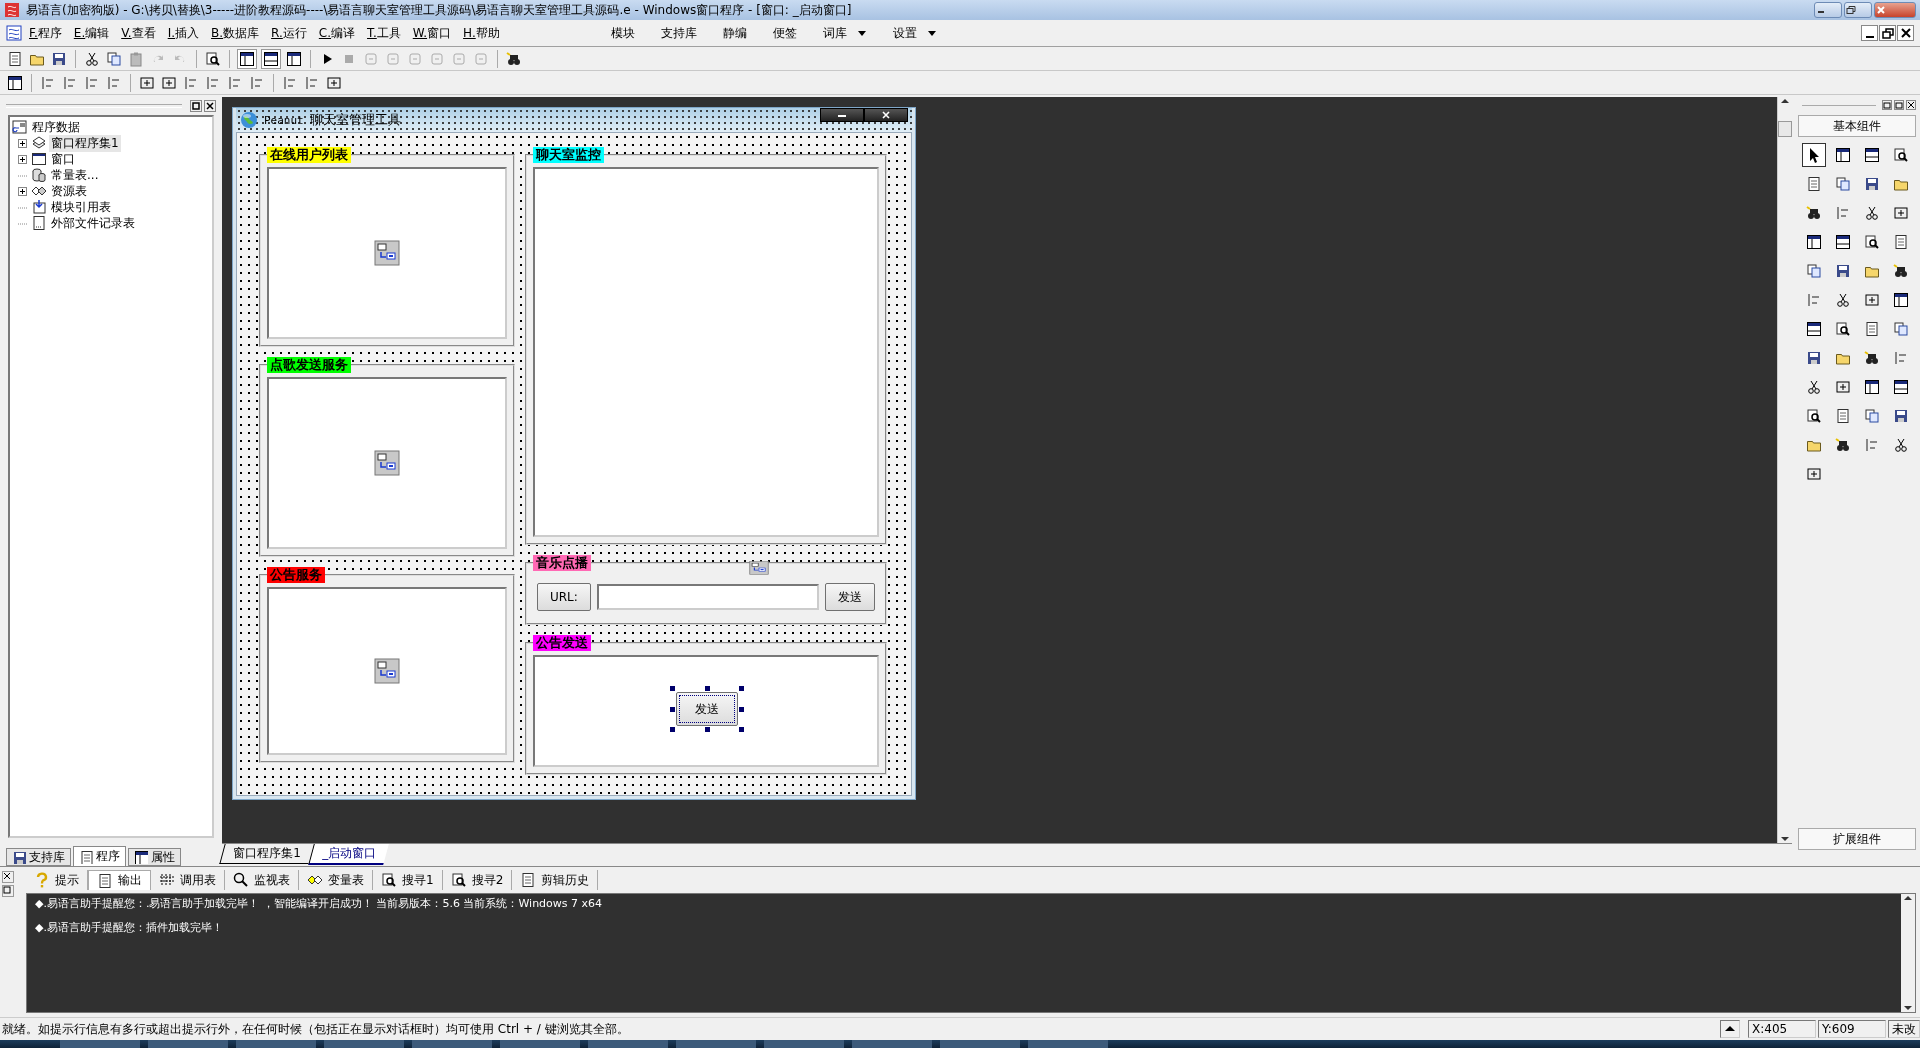 The width and height of the screenshot is (1920, 1048). What do you see at coordinates (481, 33) in the screenshot?
I see `menu-item: H.帮助` at bounding box center [481, 33].